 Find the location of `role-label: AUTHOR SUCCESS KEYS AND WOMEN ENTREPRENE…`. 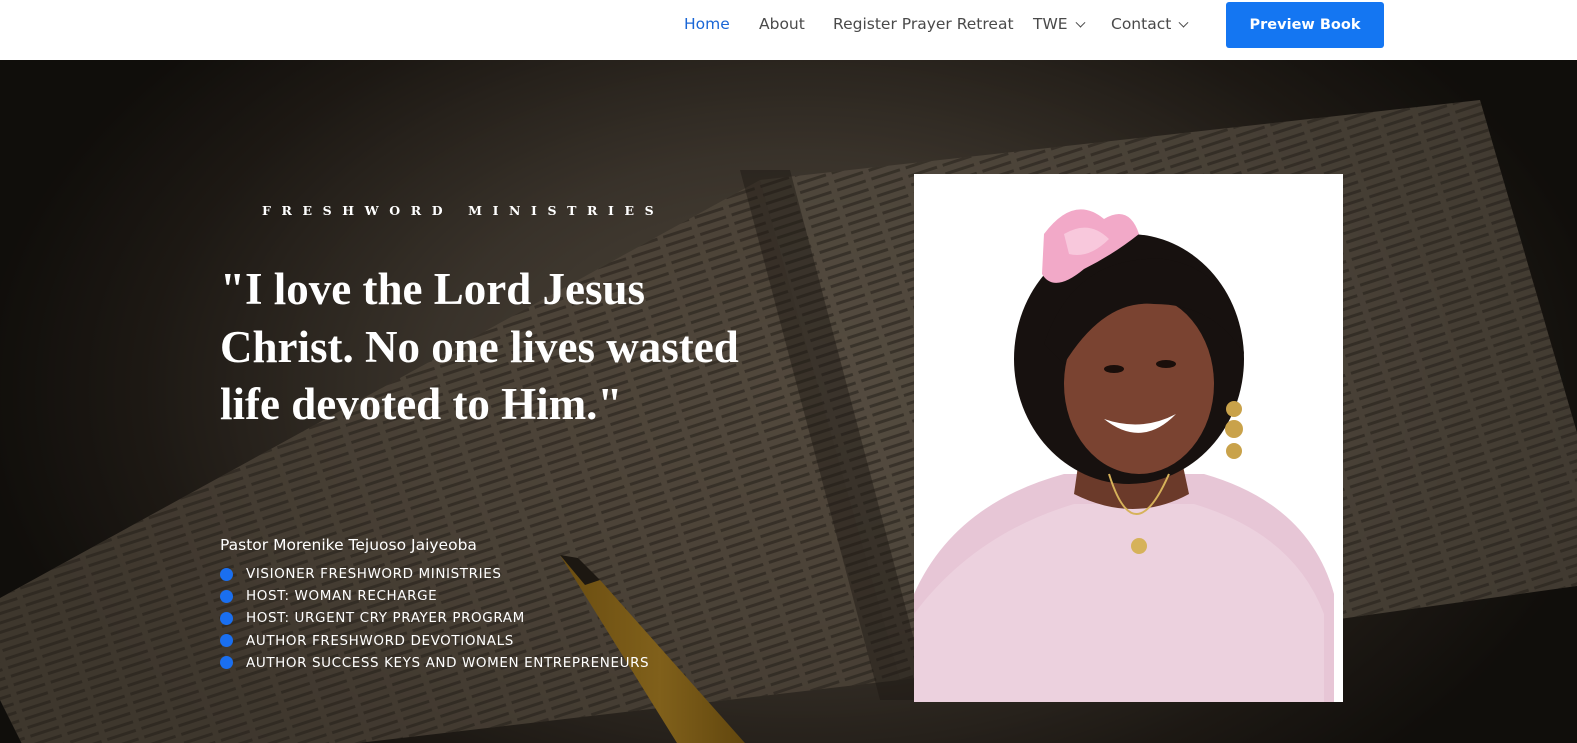

role-label: AUTHOR SUCCESS KEYS AND WOMEN ENTREPRENE… is located at coordinates (448, 662).